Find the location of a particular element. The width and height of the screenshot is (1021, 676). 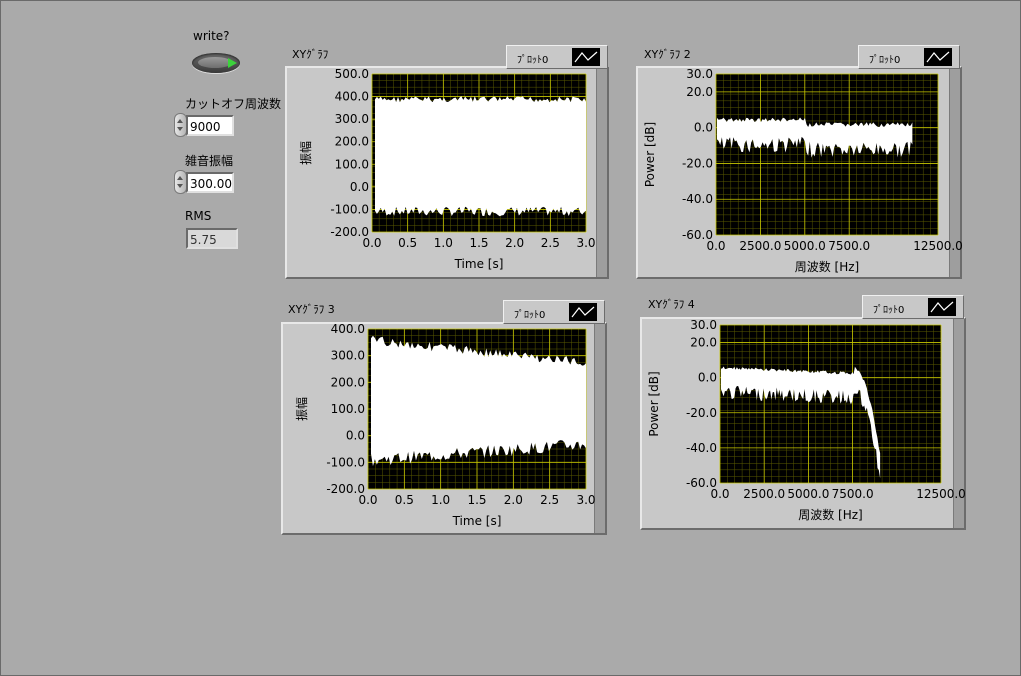

cutoff-label: カットオフ周波数 is located at coordinates (233, 104).